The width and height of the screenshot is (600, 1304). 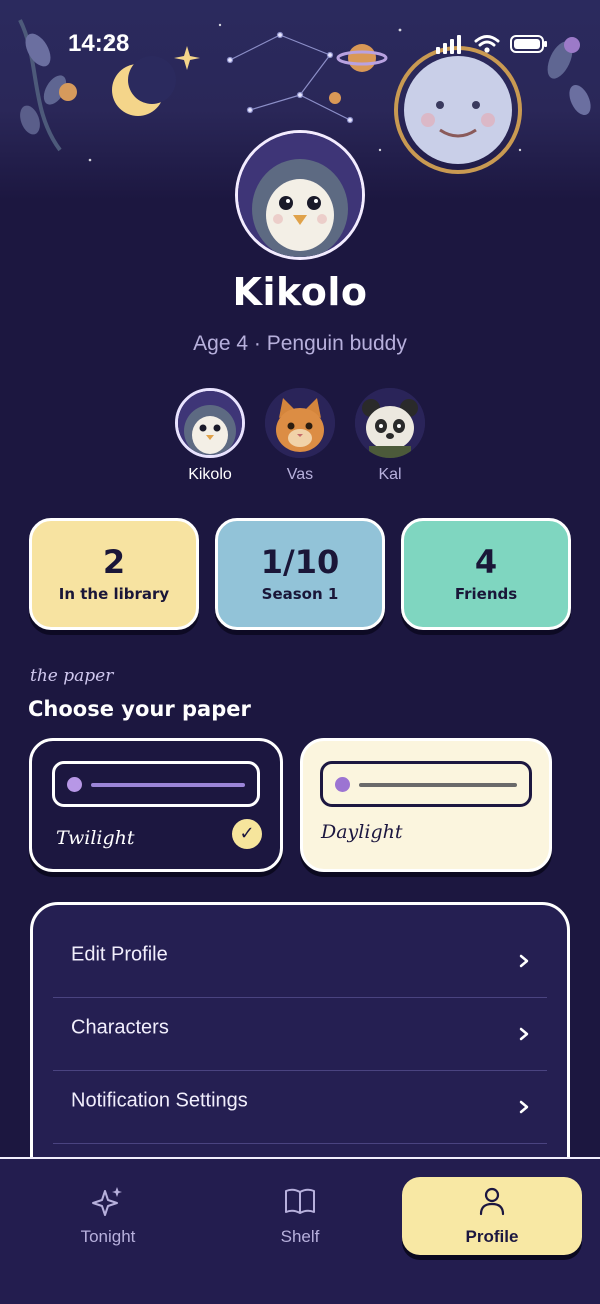 I want to click on buddy-label: Kikolo, so click(x=210, y=474).